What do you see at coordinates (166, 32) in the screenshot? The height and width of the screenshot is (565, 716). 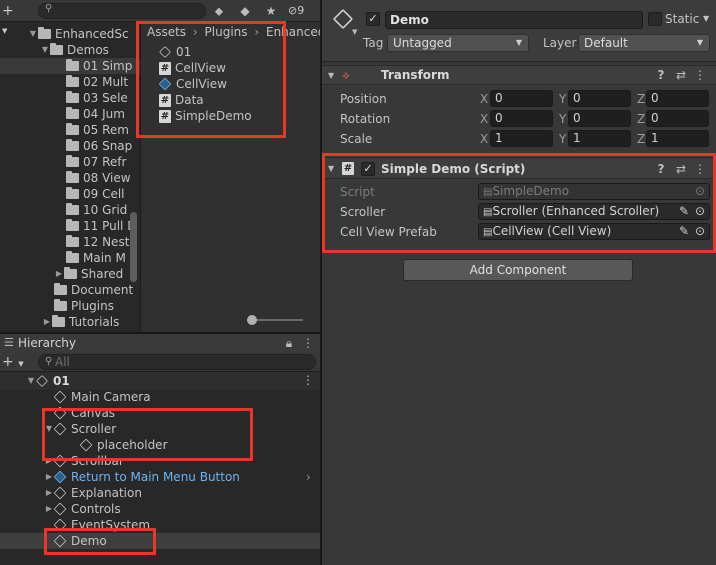 I see `breadcrumb-item: Assets` at bounding box center [166, 32].